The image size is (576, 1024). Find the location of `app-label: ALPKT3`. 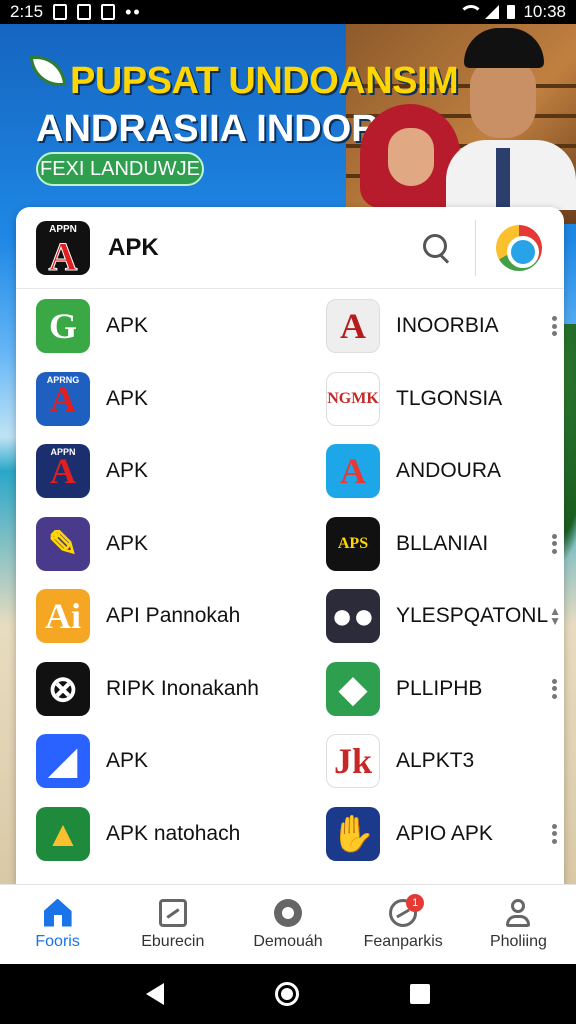

app-label: ALPKT3 is located at coordinates (435, 760).